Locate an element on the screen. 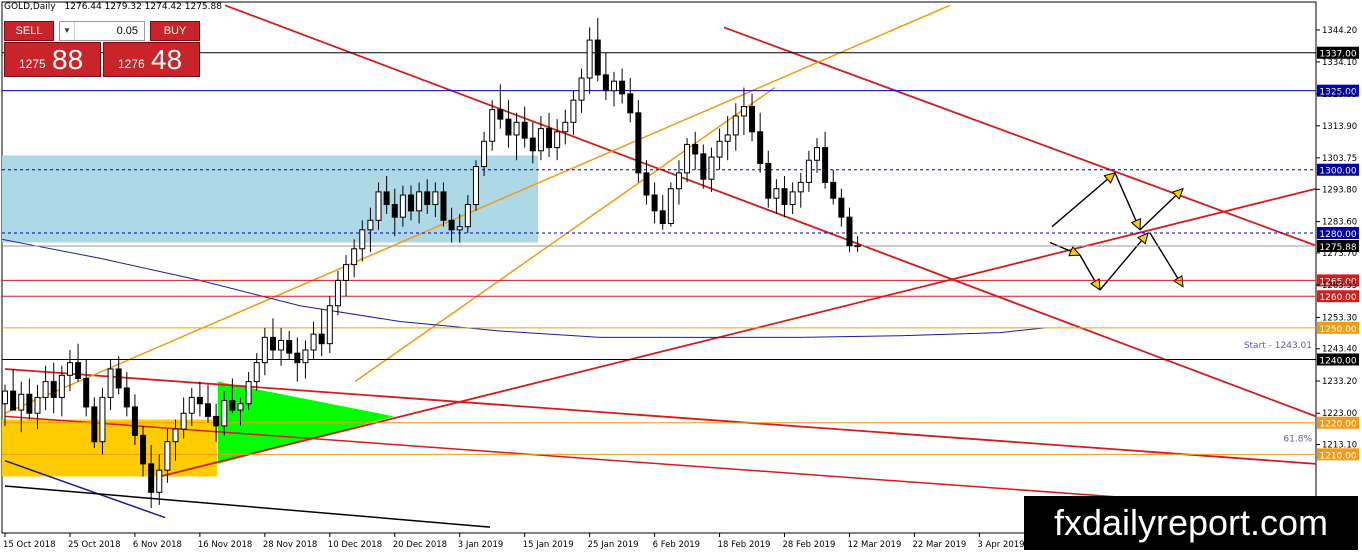 This screenshot has height=554, width=1362. x-tick-label: 20 Dec 2018 is located at coordinates (420, 545).